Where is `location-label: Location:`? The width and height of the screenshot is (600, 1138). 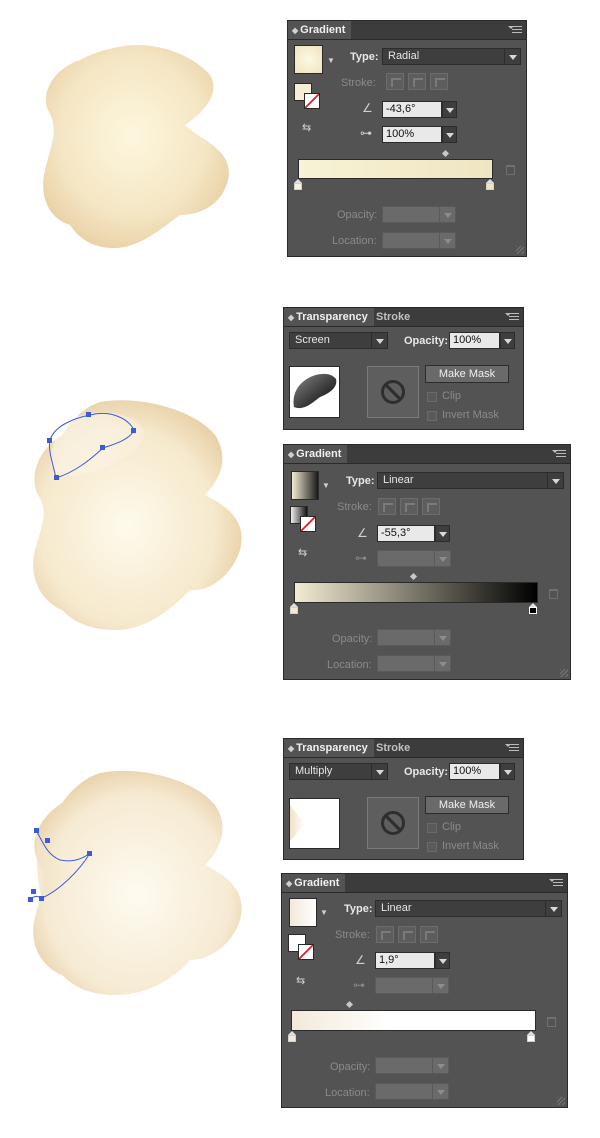
location-label: Location: is located at coordinates (347, 1093).